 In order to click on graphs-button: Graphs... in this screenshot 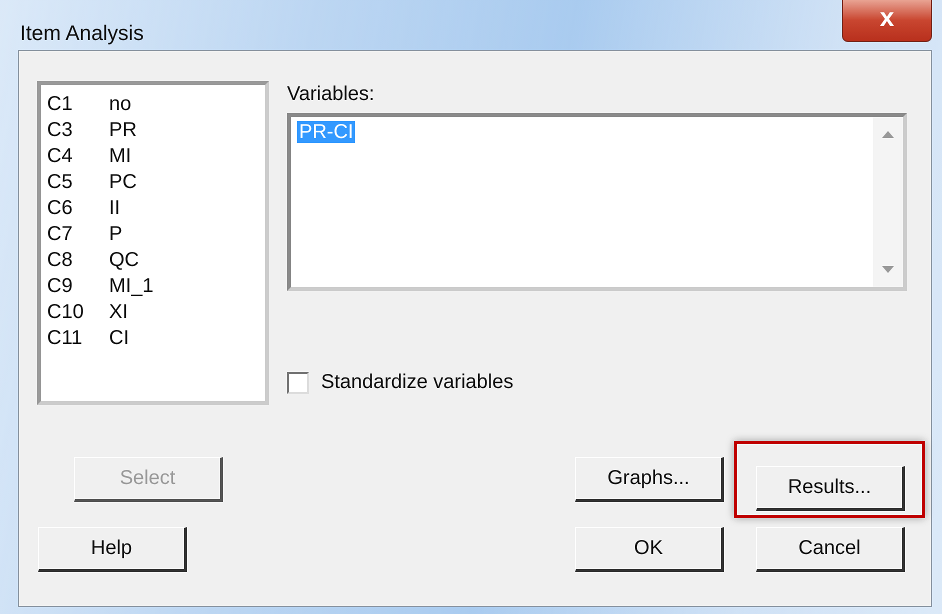, I will do `click(649, 479)`.